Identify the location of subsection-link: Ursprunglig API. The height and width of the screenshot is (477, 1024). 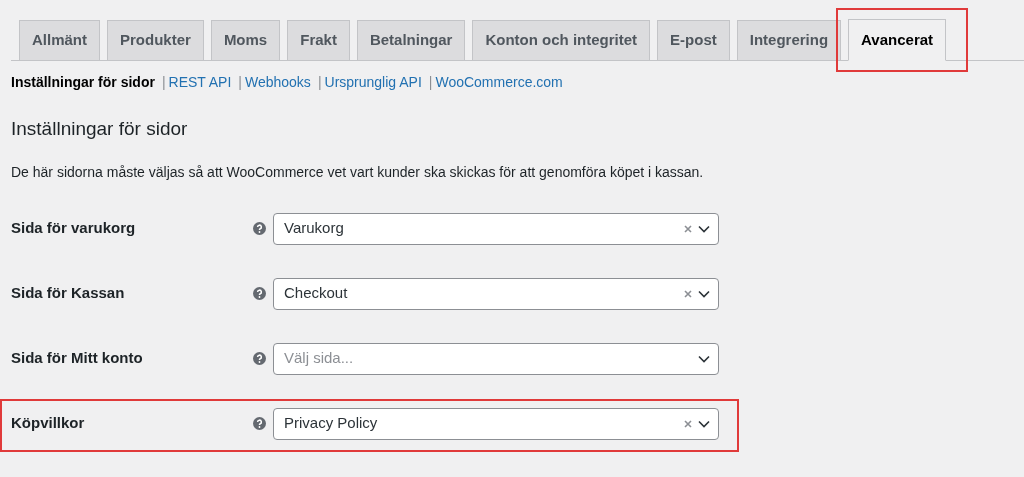
(373, 82).